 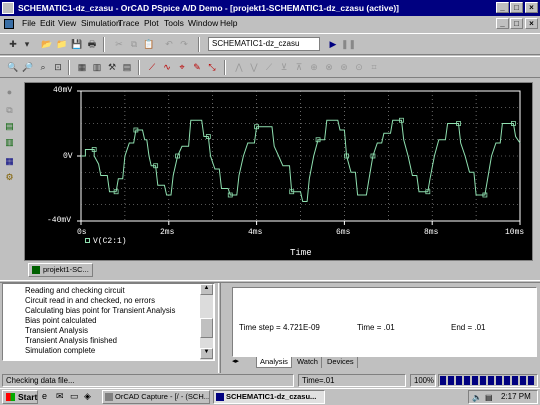 What do you see at coordinates (254, 67) in the screenshot?
I see `cursor-trough-icon: ⋁` at bounding box center [254, 67].